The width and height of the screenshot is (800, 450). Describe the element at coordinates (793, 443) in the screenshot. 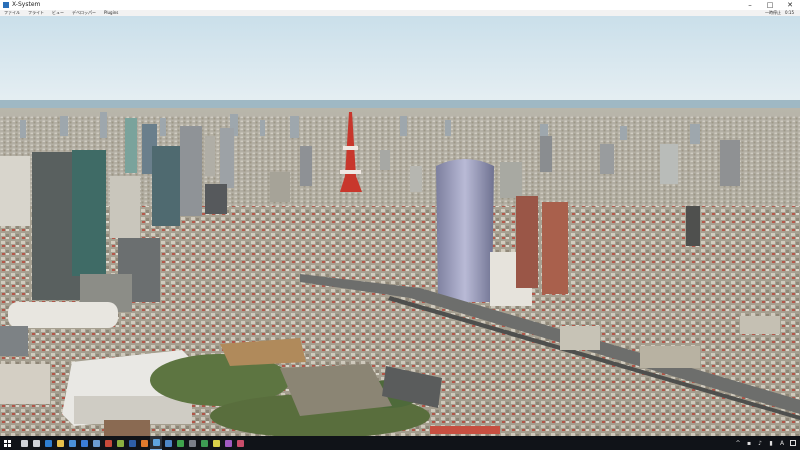

I see `notification-icon` at that location.